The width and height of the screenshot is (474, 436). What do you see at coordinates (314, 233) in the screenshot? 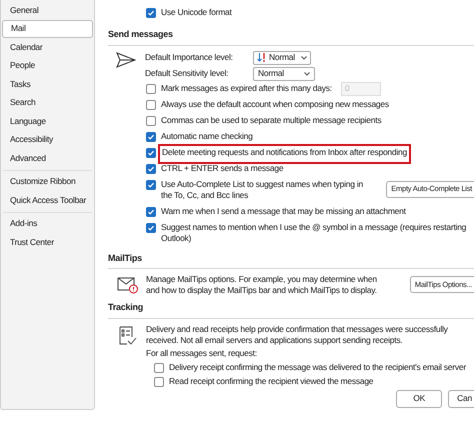
I see `option-label: Suggest names to mention when I use the @ symbol in a message (requires restarting Outlook)` at bounding box center [314, 233].